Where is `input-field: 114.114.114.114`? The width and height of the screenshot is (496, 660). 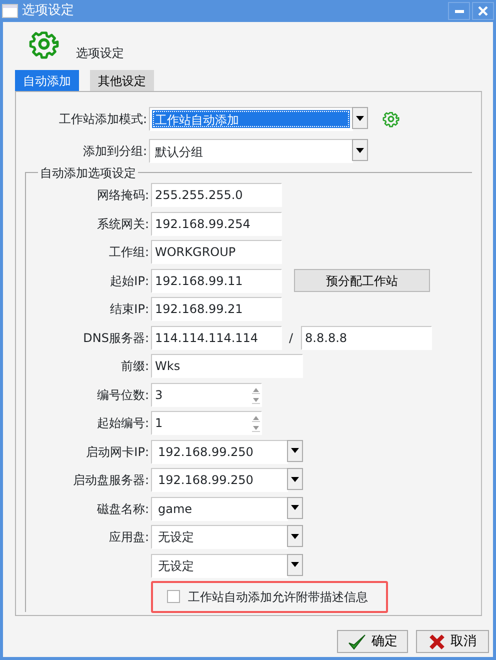
input-field: 114.114.114.114 is located at coordinates (216, 338).